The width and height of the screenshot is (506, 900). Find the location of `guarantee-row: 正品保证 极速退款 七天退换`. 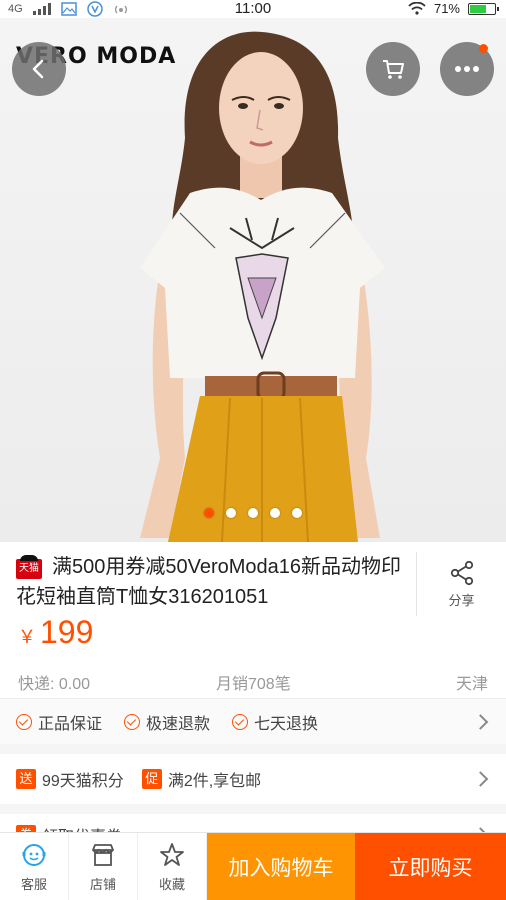

guarantee-row: 正品保证 极速退款 七天退换 is located at coordinates (253, 721).